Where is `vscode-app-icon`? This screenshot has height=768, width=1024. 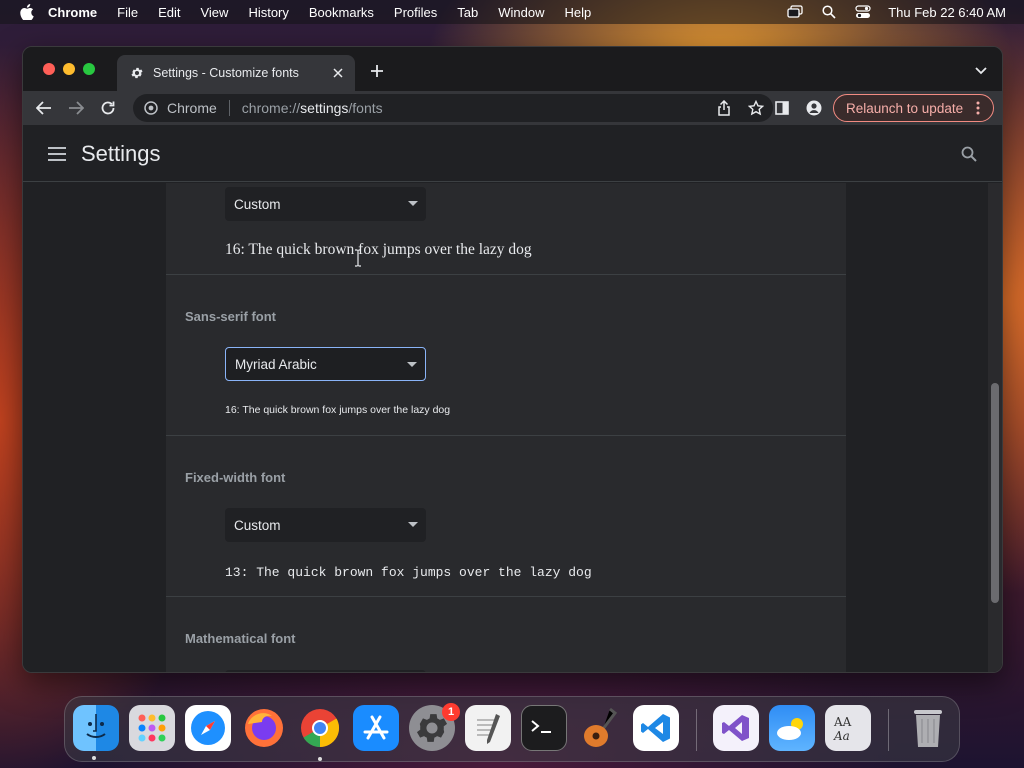
vscode-app-icon is located at coordinates (656, 728).